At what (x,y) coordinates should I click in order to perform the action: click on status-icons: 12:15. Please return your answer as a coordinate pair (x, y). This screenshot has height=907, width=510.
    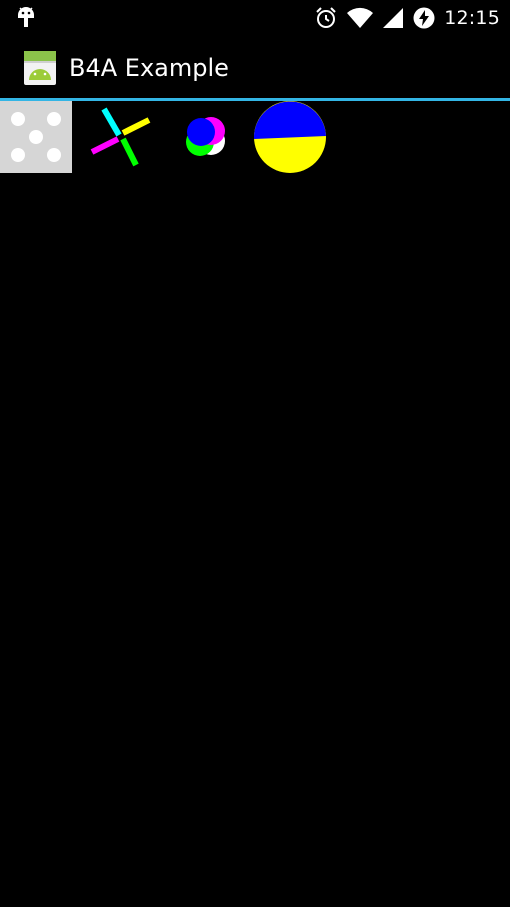
    Looking at the image, I should click on (407, 18).